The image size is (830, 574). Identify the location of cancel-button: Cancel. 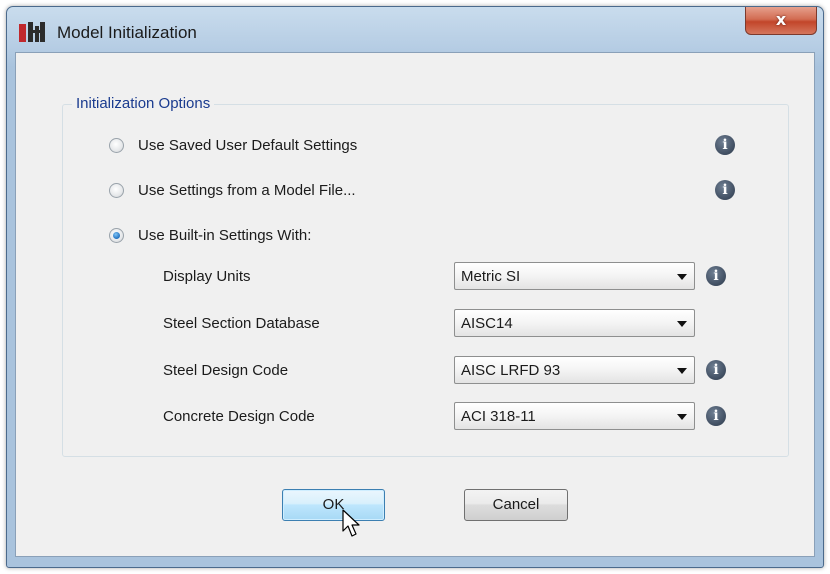
(516, 505).